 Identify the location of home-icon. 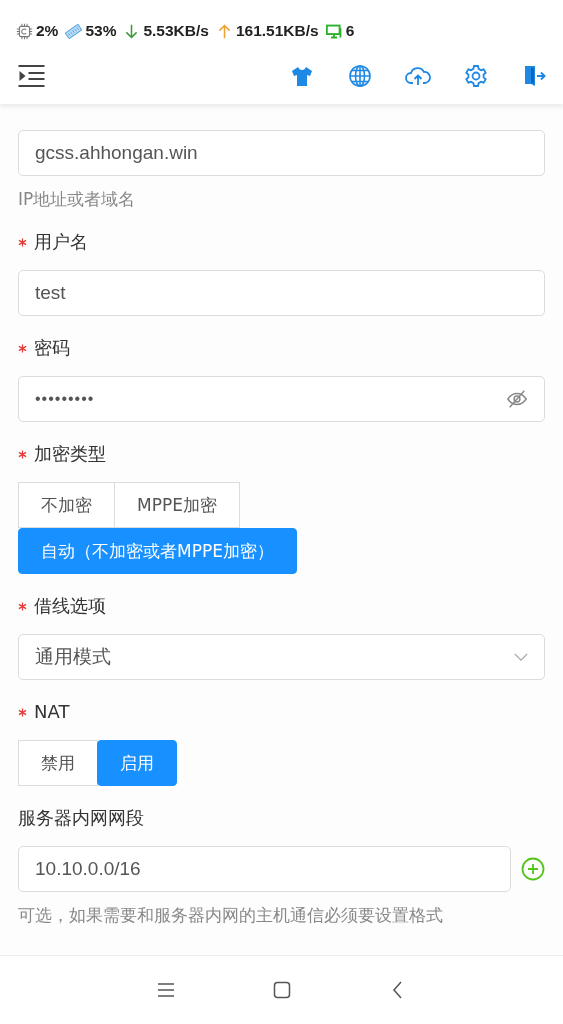
(281, 990).